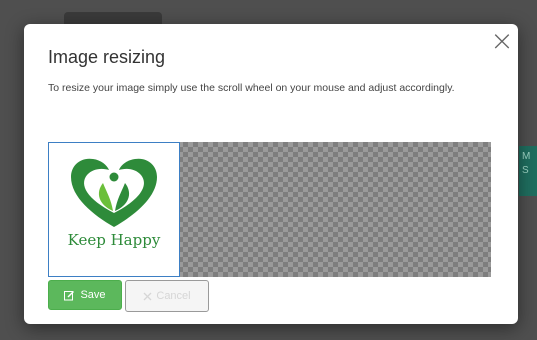 The height and width of the screenshot is (340, 537). I want to click on background-teal-button: M S, so click(528, 171).